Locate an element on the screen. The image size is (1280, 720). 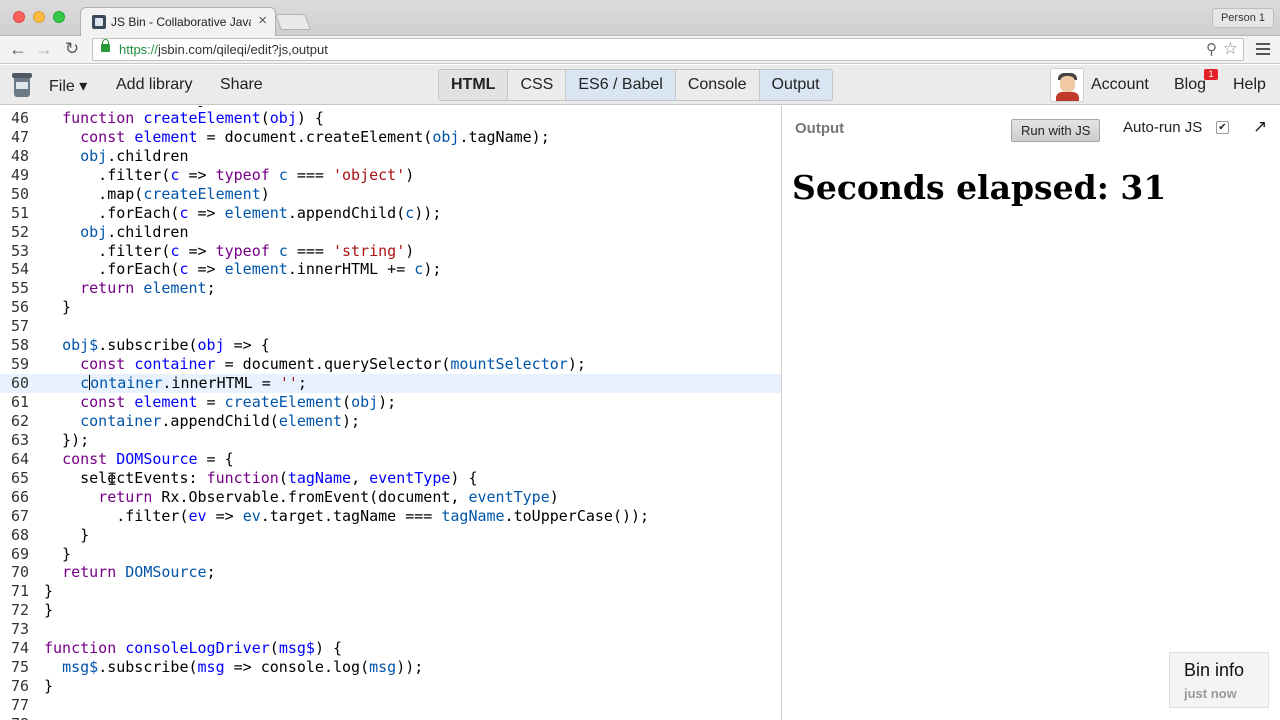
code-line: 70 return DOMSource; is located at coordinates (390, 572).